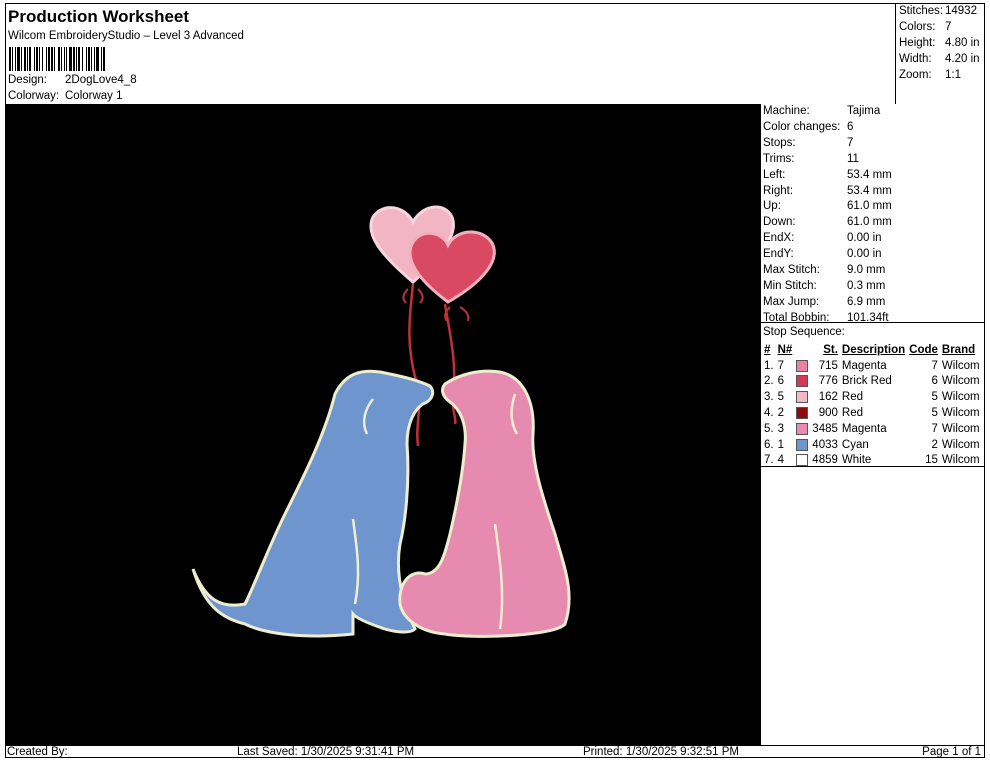 The width and height of the screenshot is (990, 762). Describe the element at coordinates (769, 397) in the screenshot. I see `stop-number: 3.` at that location.